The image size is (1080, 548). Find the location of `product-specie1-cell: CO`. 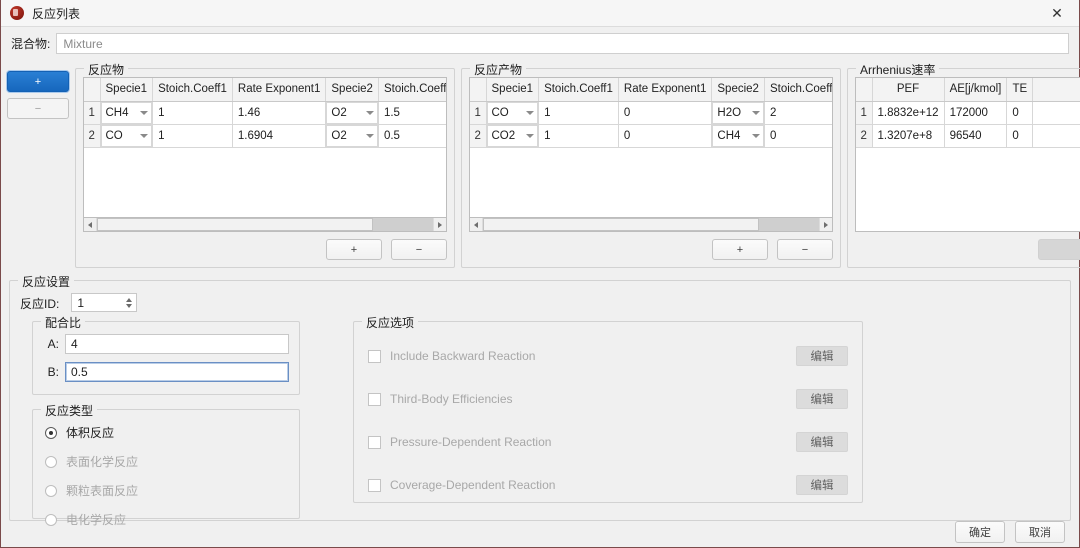

product-specie1-cell: CO is located at coordinates (513, 113).